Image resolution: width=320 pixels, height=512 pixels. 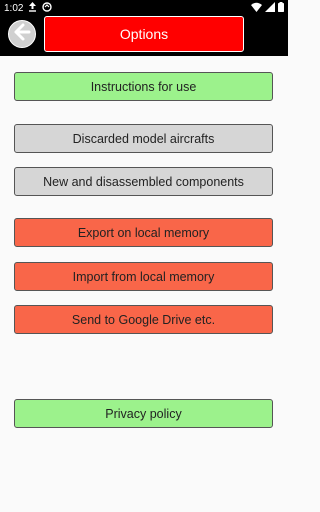 What do you see at coordinates (270, 8) in the screenshot?
I see `signal-icon` at bounding box center [270, 8].